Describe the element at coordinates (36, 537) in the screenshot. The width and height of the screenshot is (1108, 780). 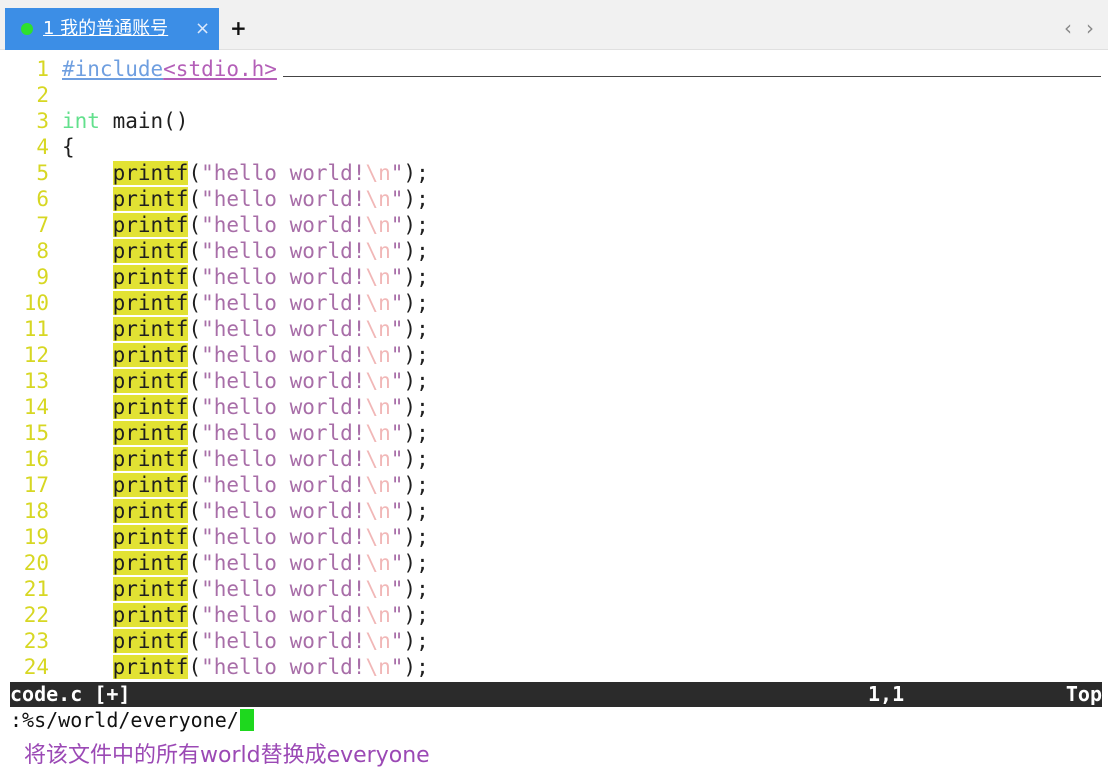
I see `line-number: 19` at that location.